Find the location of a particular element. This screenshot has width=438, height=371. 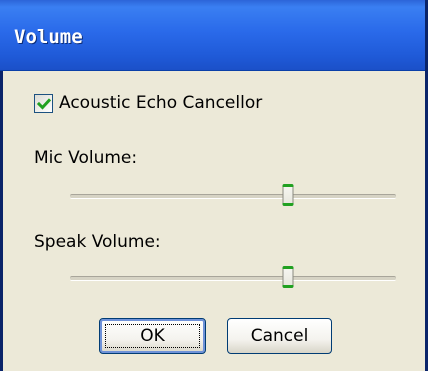

ok-button: OK is located at coordinates (152, 336).